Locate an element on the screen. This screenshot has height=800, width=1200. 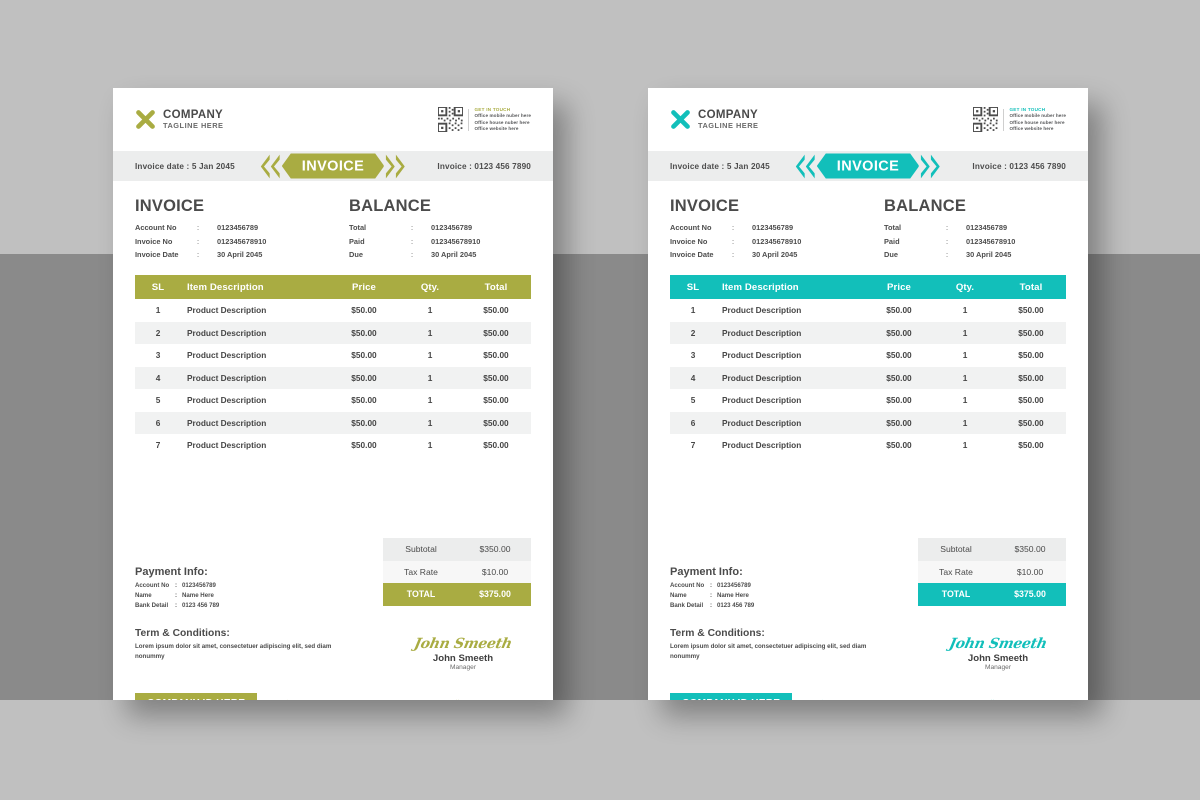
cell-sl: 4 is located at coordinates (158, 377).